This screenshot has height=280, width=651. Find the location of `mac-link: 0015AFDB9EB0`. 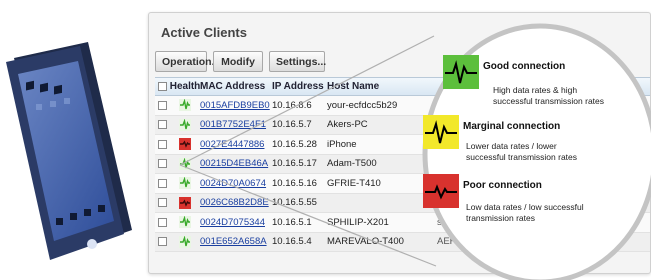

mac-link: 0015AFDB9EB0 is located at coordinates (235, 105).